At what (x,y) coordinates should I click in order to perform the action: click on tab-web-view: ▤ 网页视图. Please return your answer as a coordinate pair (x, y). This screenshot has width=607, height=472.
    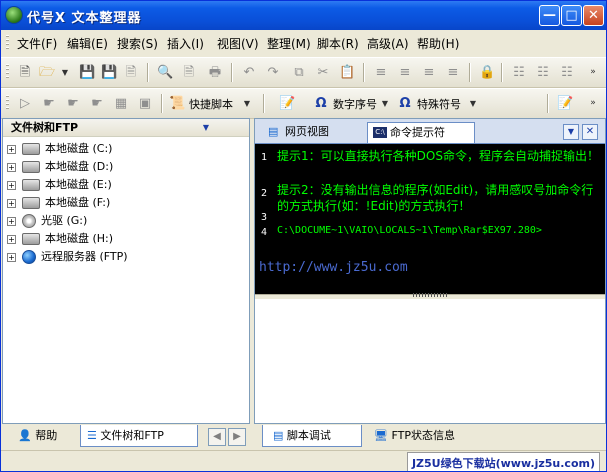
    Looking at the image, I should click on (313, 132).